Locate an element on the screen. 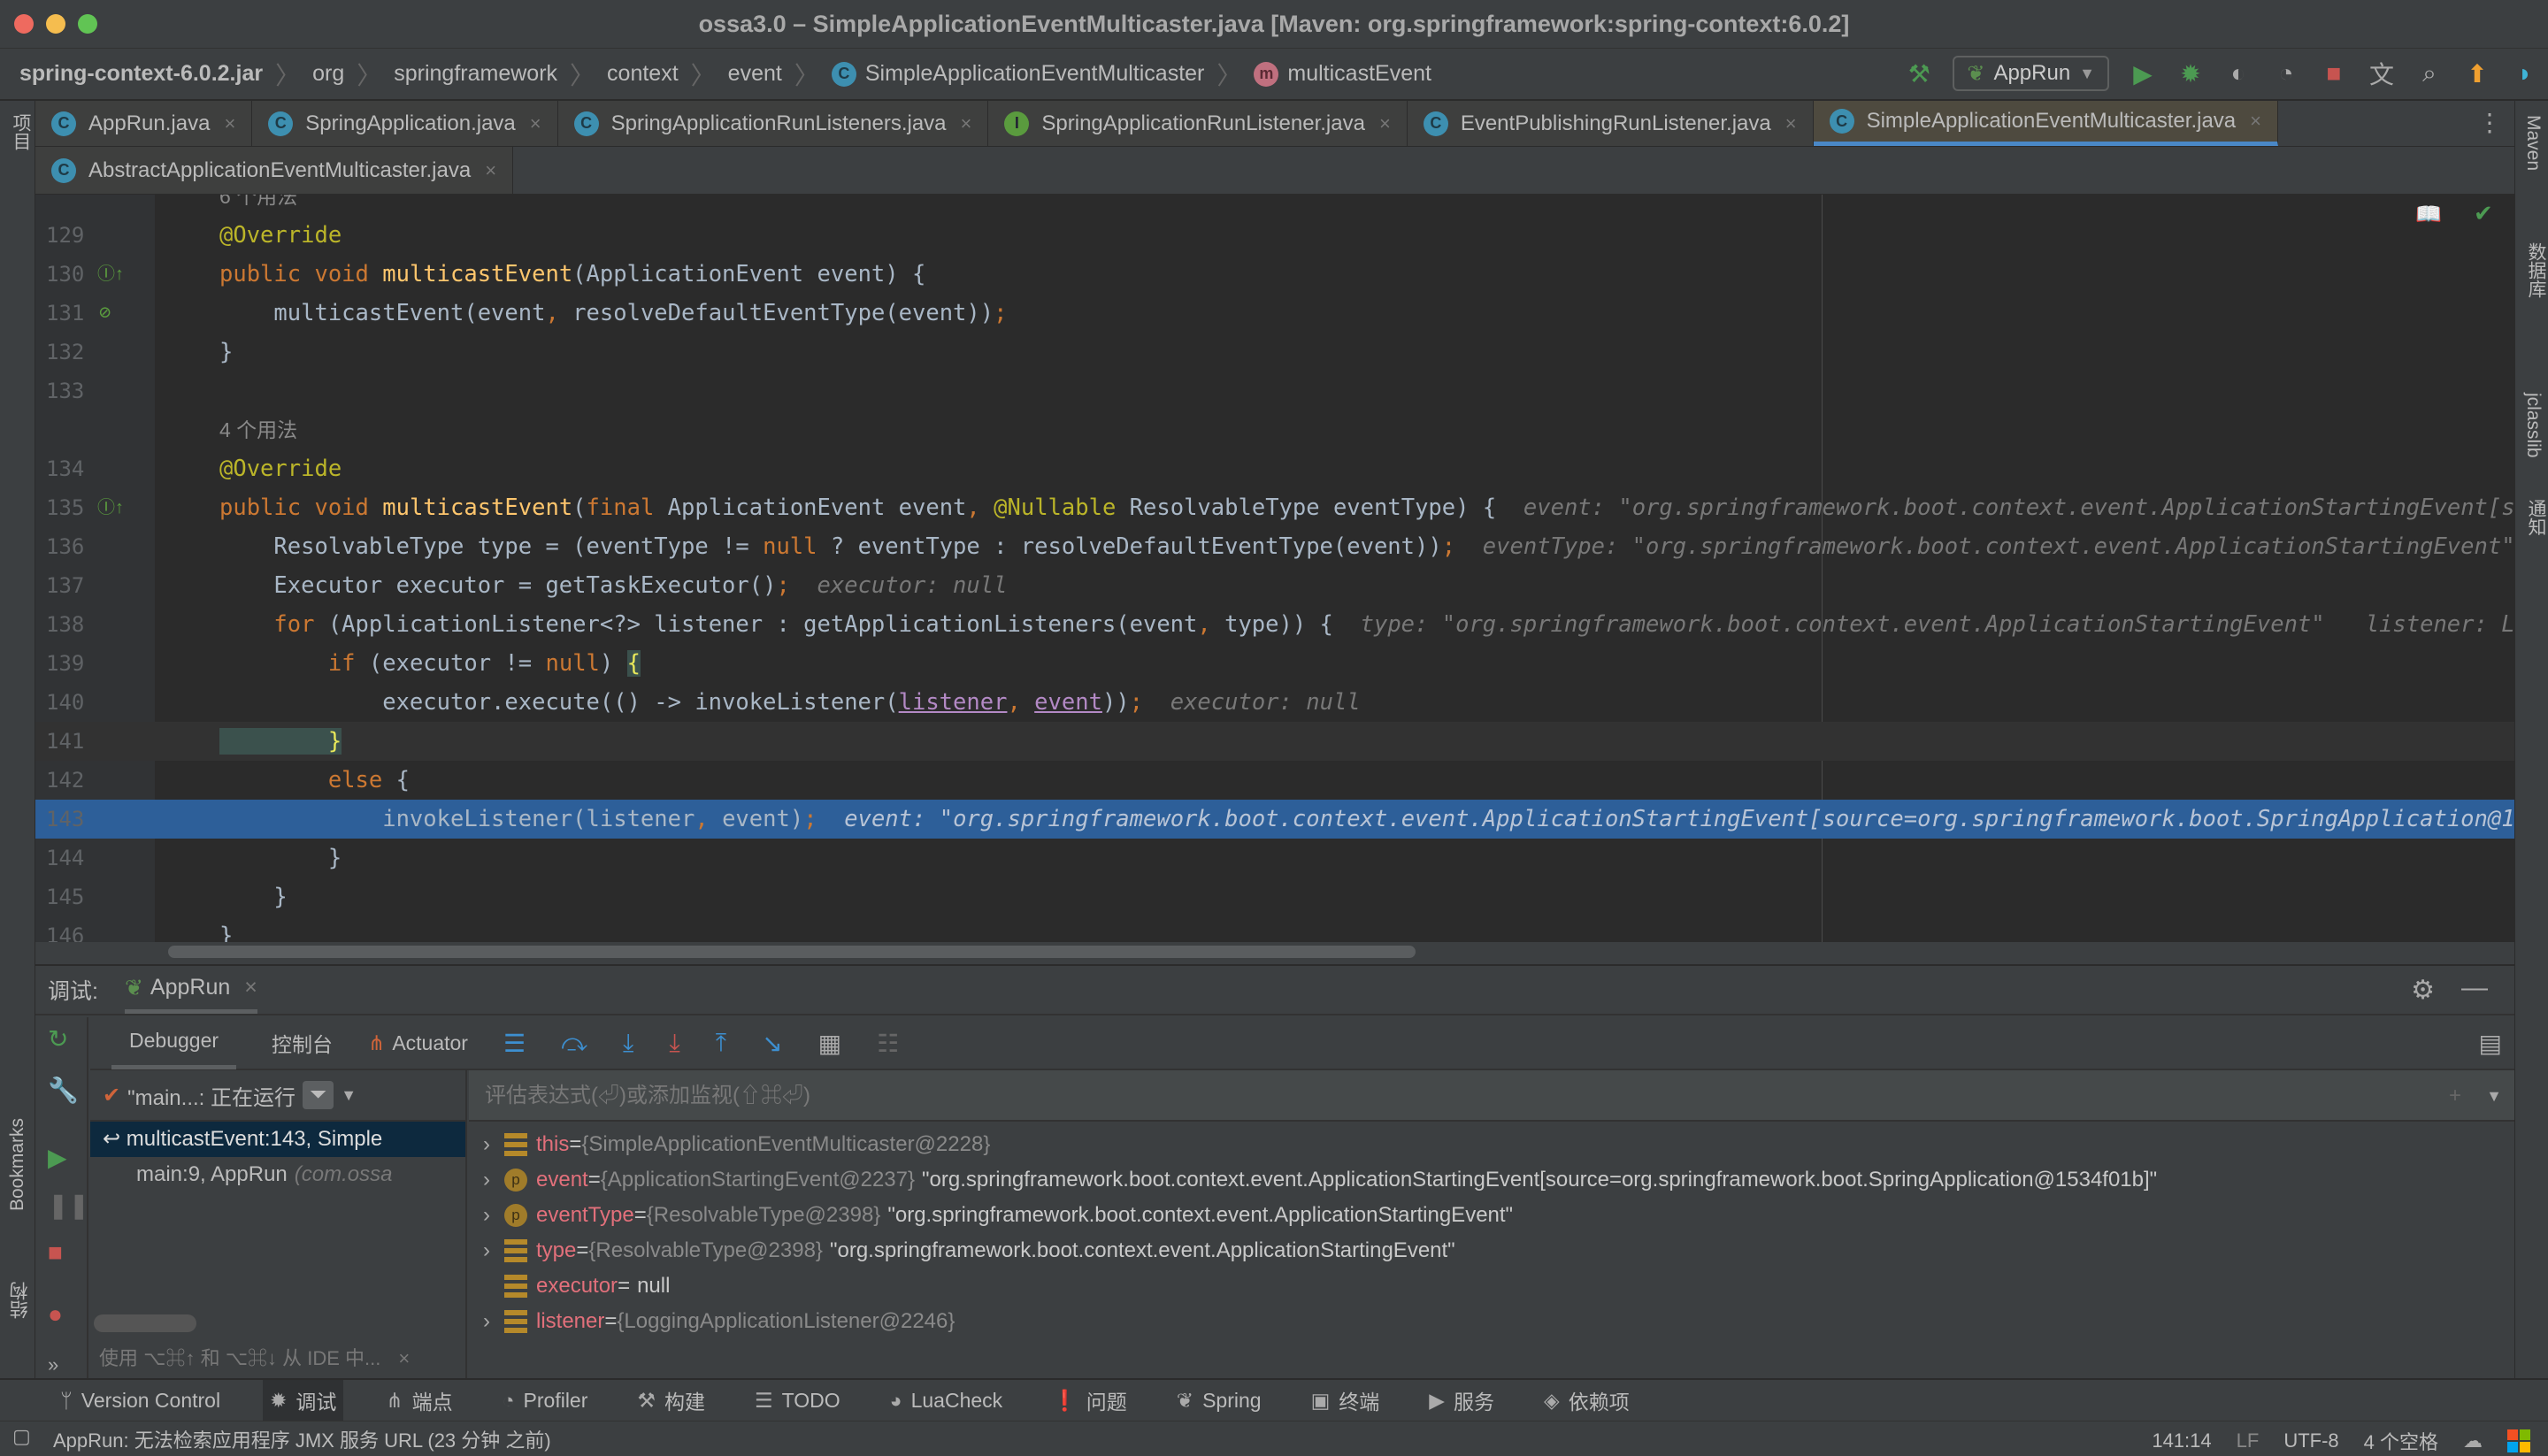 The width and height of the screenshot is (2548, 1456). tool-button-terminal: ▣ 终端 is located at coordinates (1345, 1400).